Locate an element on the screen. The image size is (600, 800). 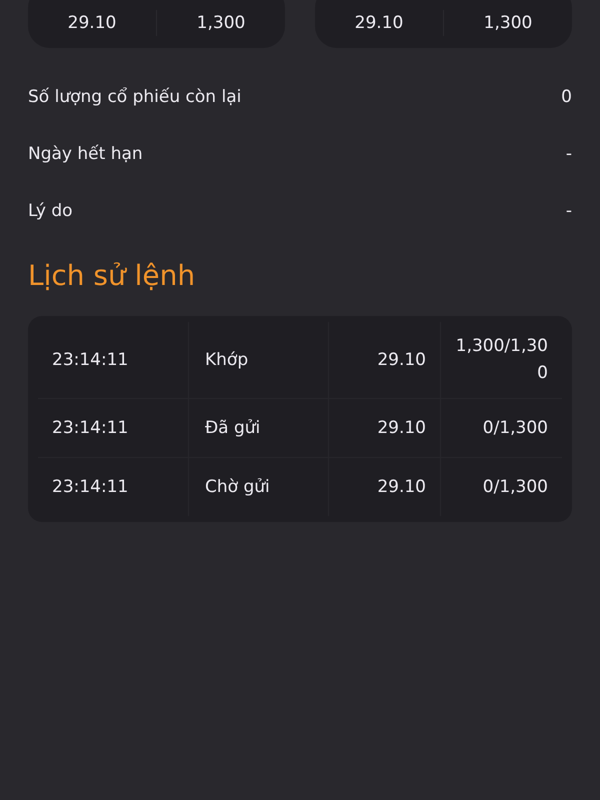
detail-label: Ngày hết hạn is located at coordinates (85, 154).